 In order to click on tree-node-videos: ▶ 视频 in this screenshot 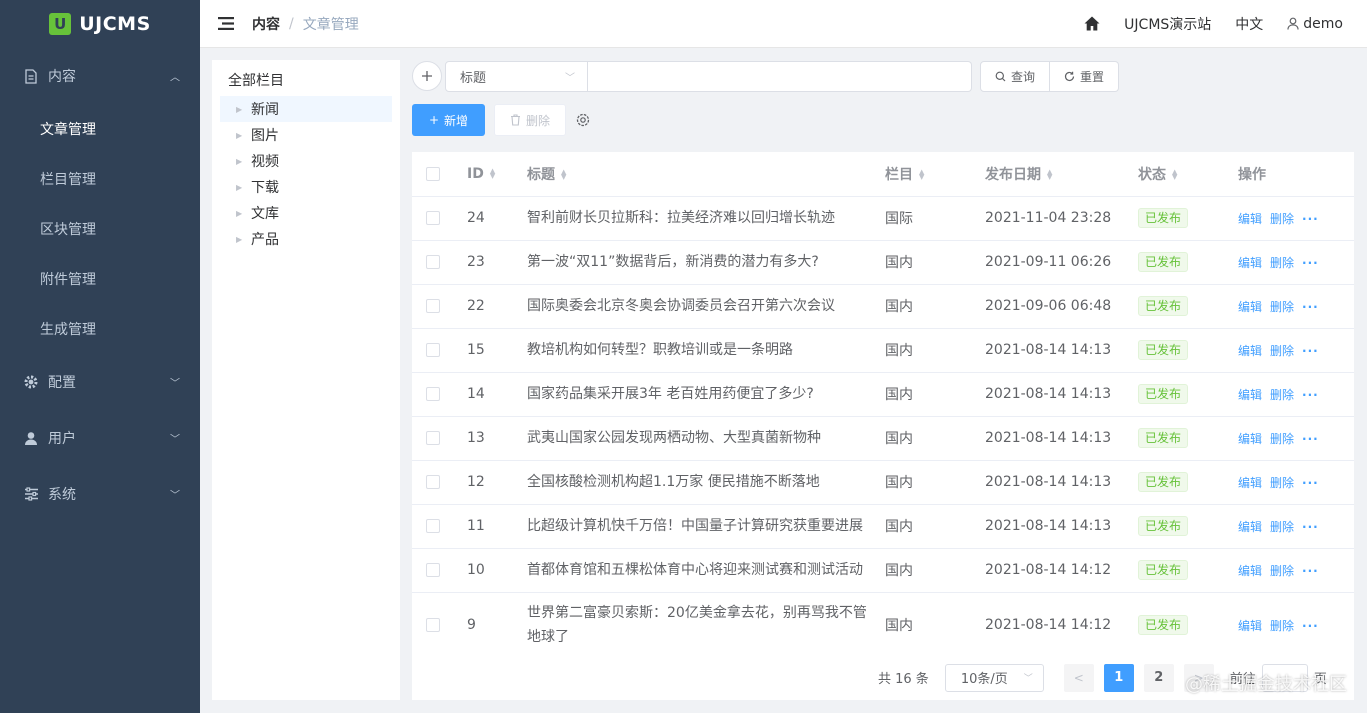, I will do `click(306, 161)`.